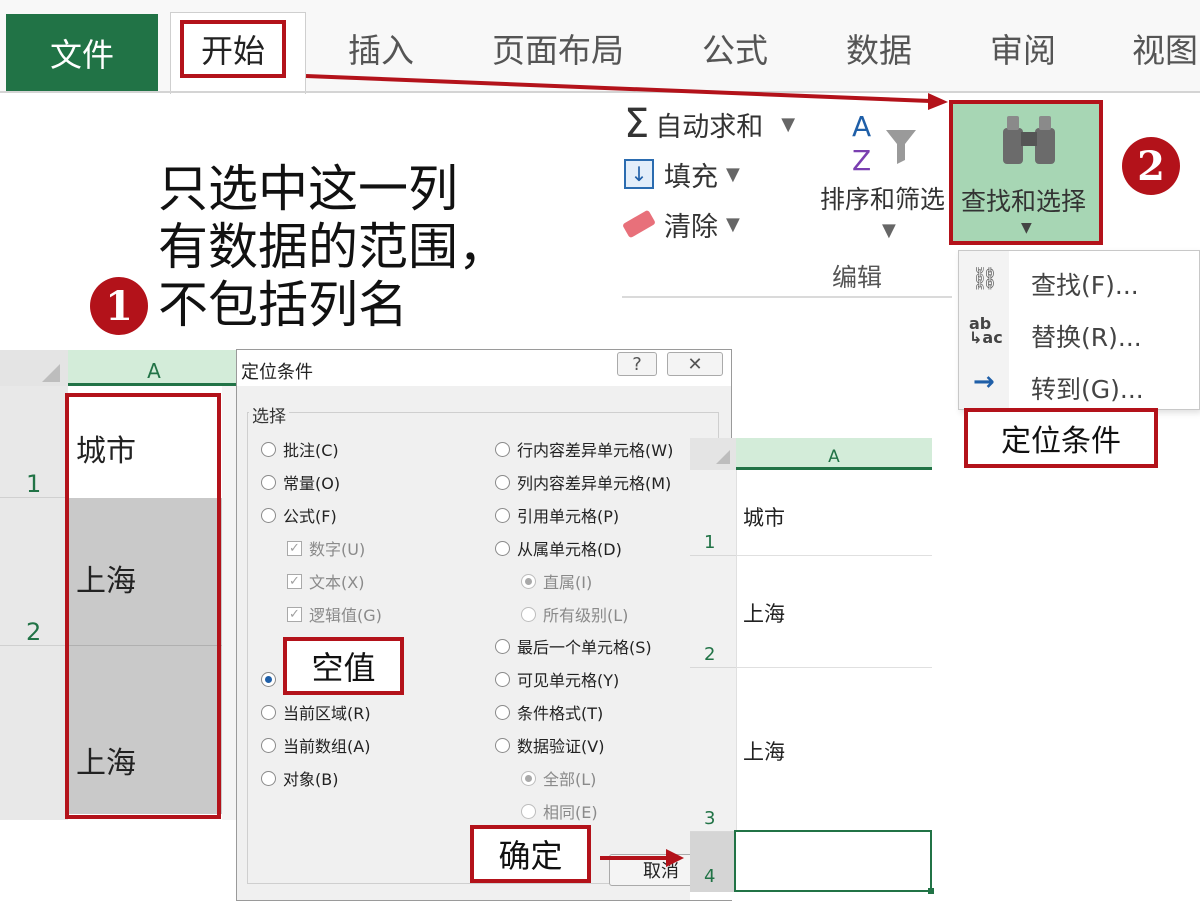 This screenshot has height=901, width=1200. Describe the element at coordinates (325, 581) in the screenshot. I see `option-text: ✓ 文本(X)` at that location.